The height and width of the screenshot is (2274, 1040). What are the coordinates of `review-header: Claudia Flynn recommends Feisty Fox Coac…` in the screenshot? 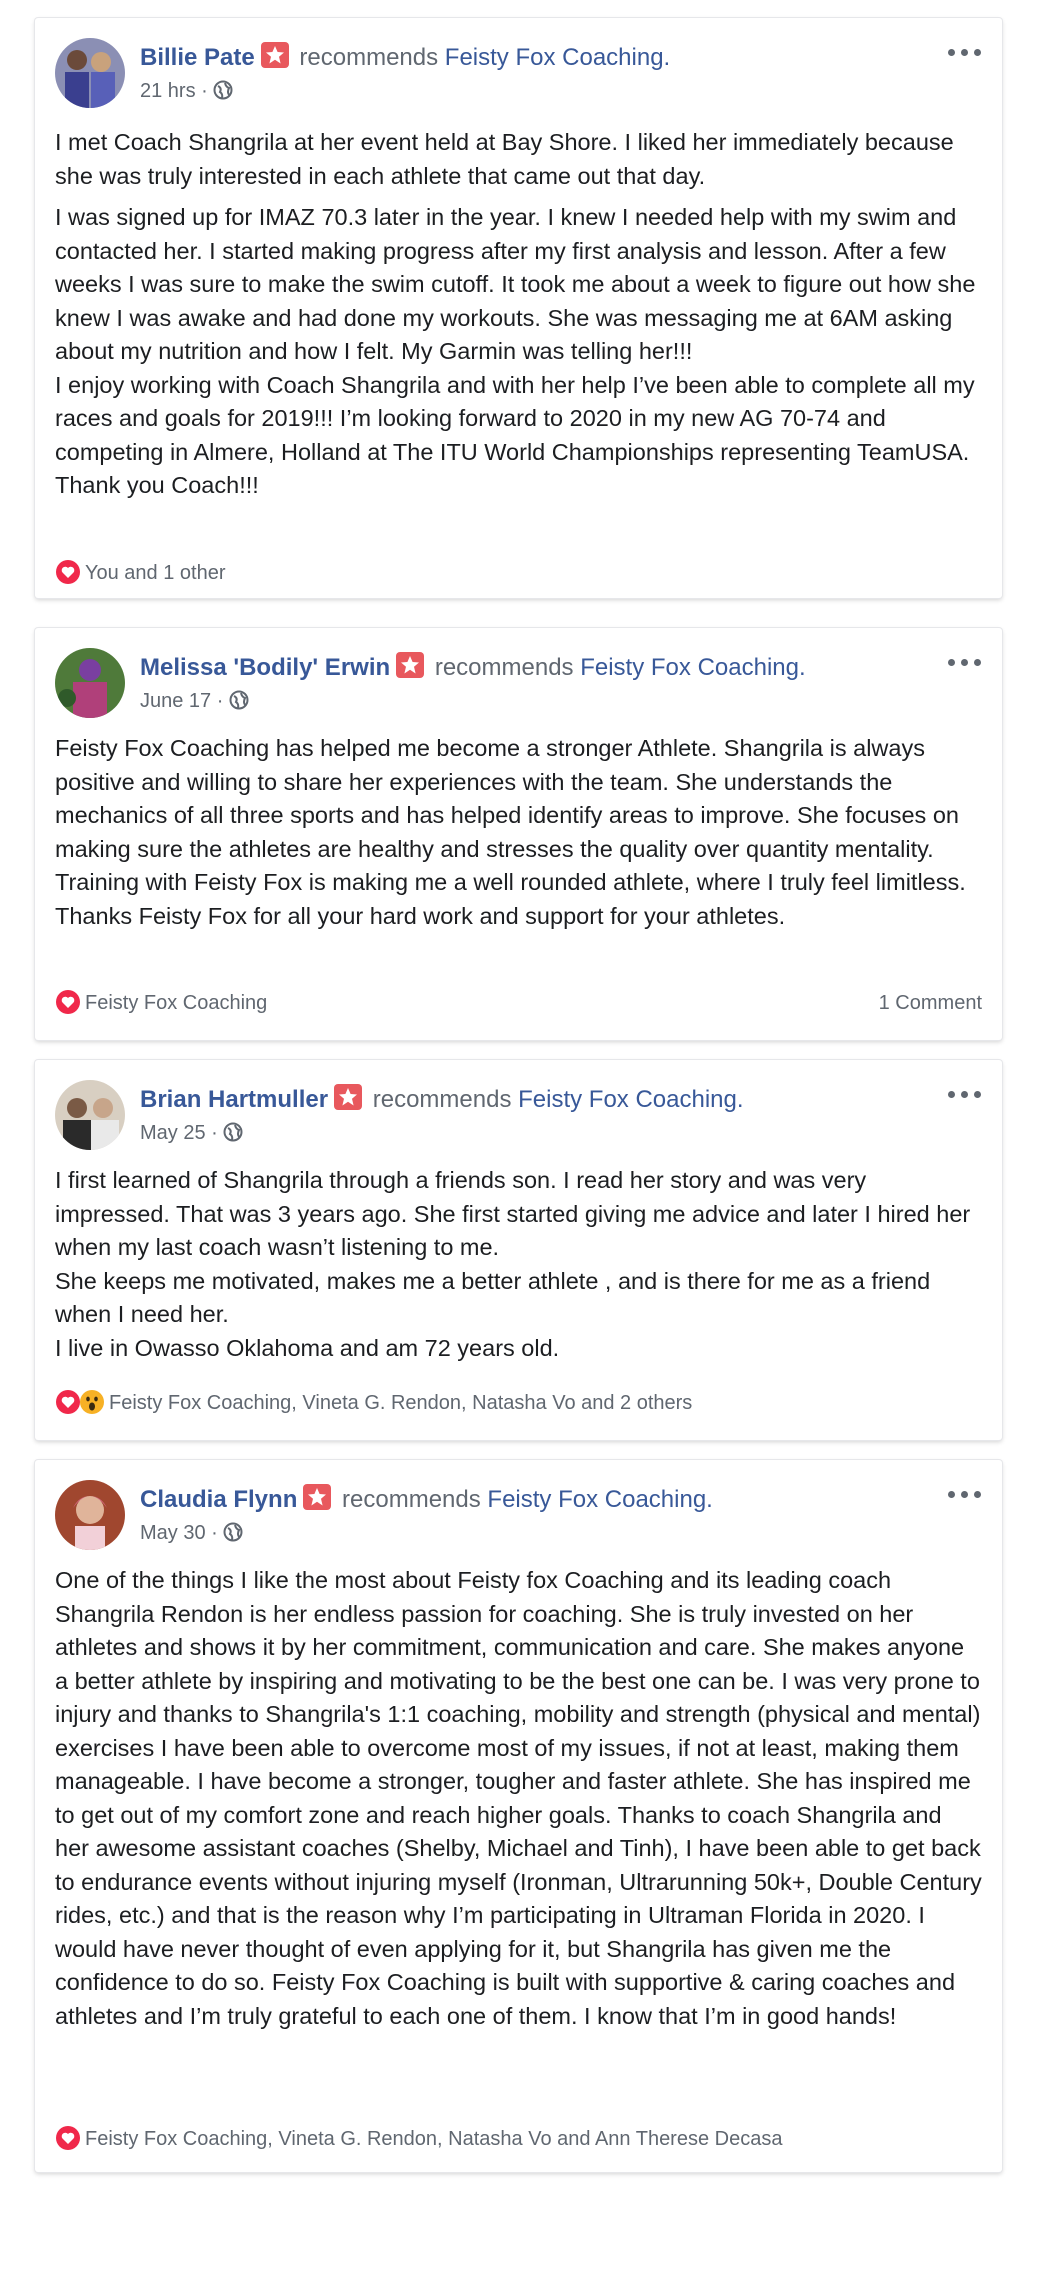 It's located at (518, 1515).